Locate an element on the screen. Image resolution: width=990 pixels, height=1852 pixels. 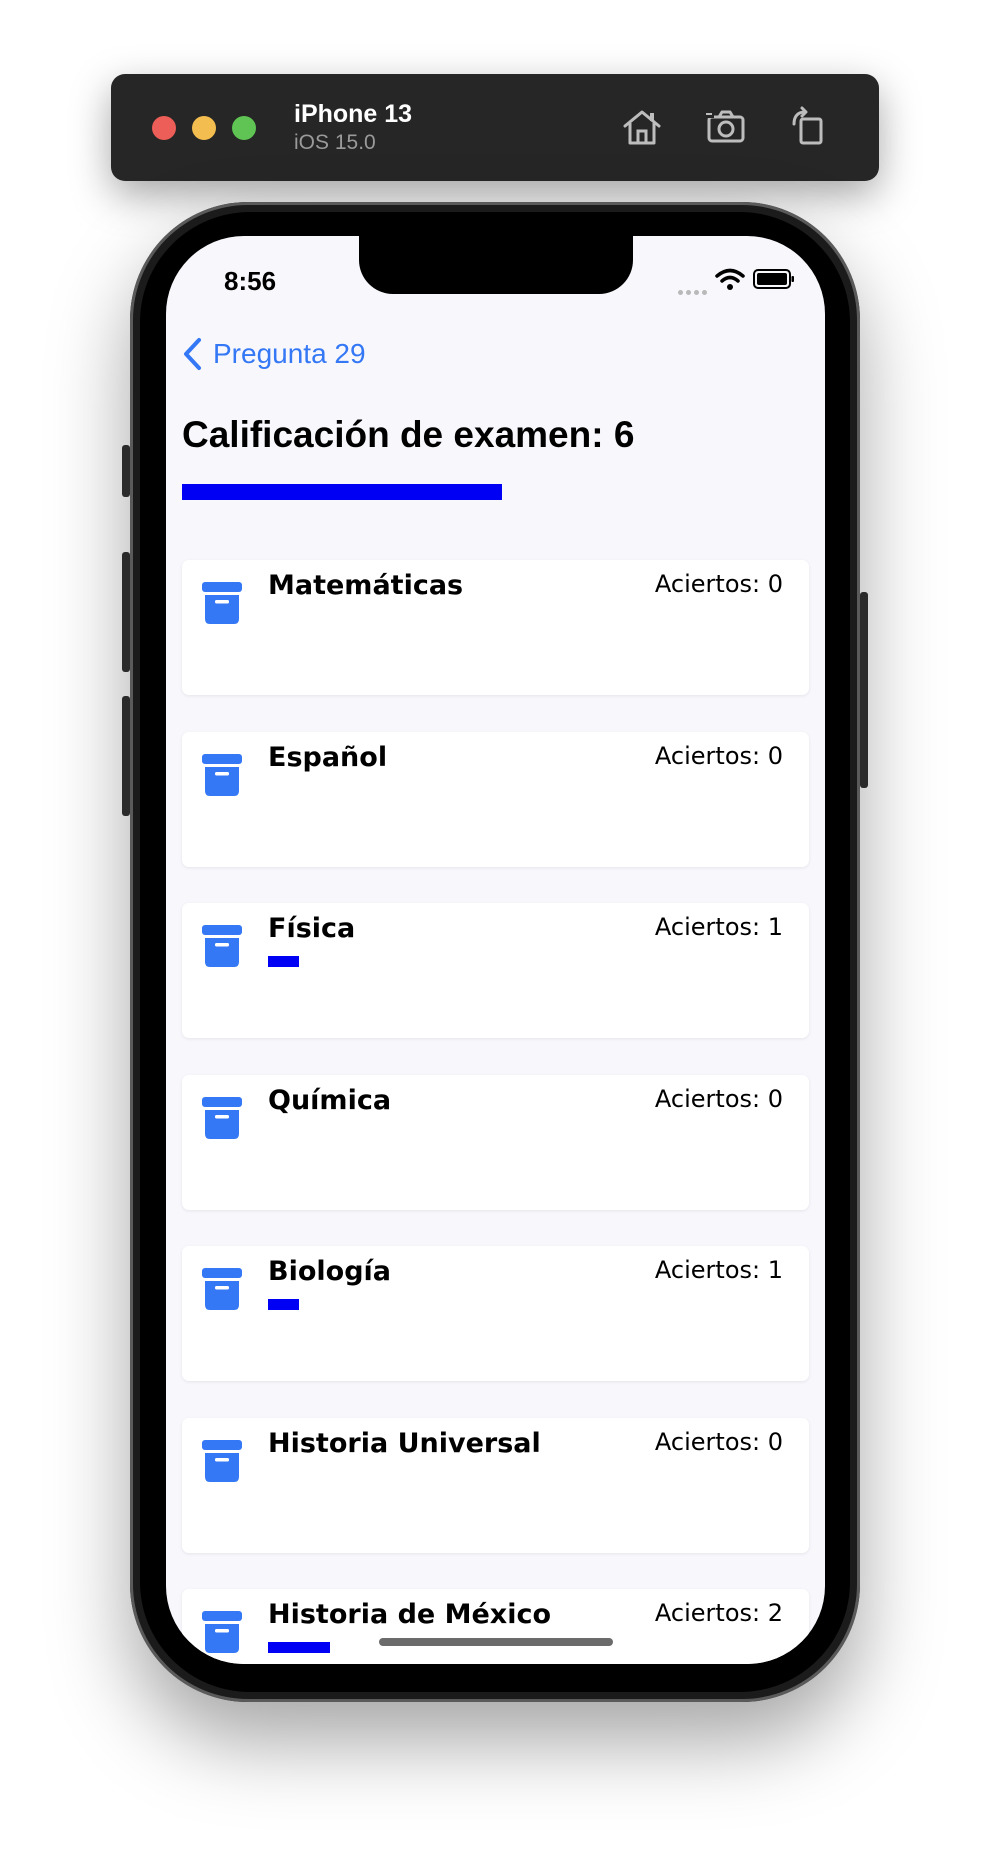
mute-switch is located at coordinates (126, 471).